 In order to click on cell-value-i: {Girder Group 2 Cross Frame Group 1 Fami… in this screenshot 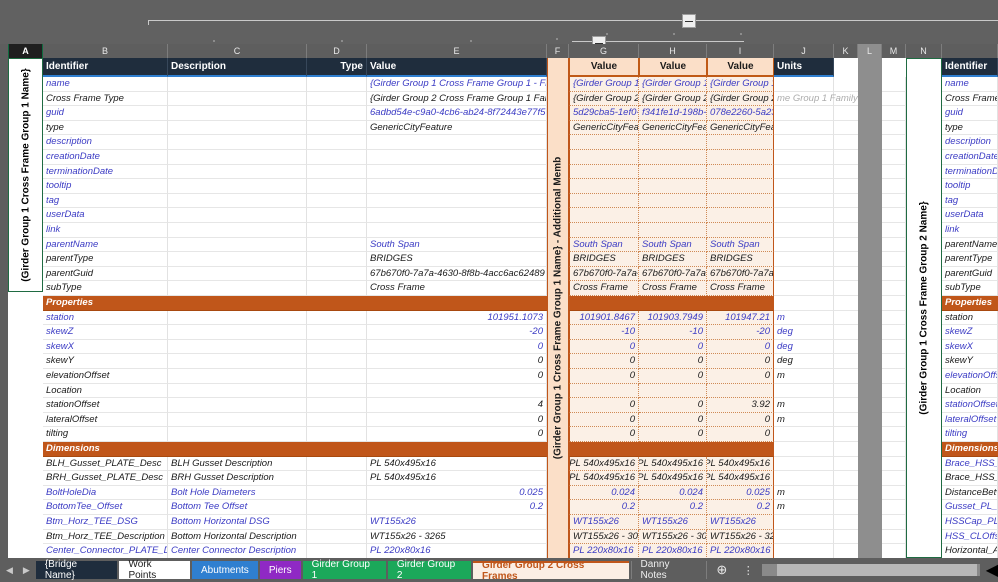, I will do `click(740, 99)`.